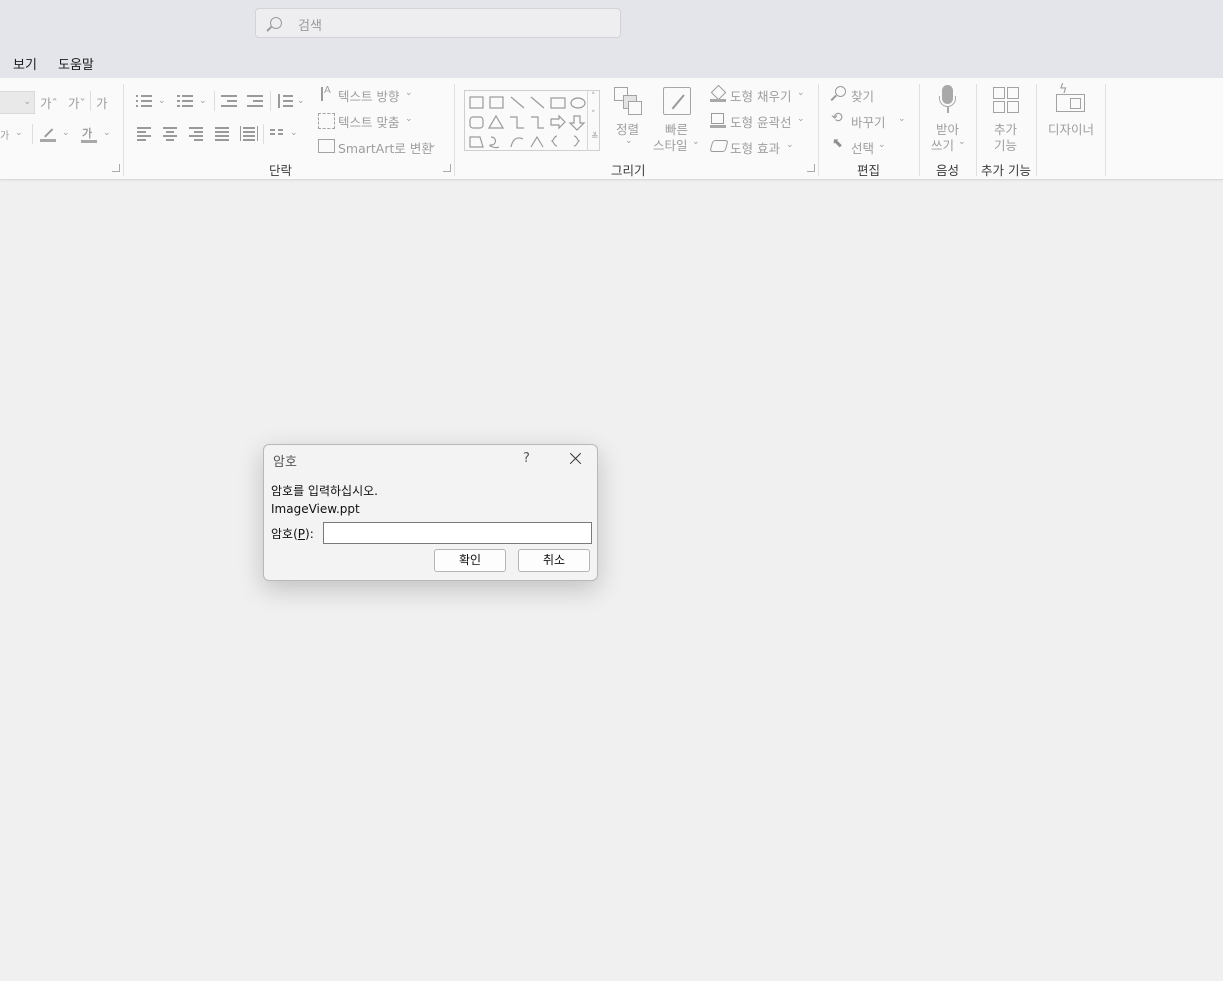 This screenshot has width=1223, height=981. Describe the element at coordinates (144, 101) in the screenshot. I see `bullets-icon` at that location.